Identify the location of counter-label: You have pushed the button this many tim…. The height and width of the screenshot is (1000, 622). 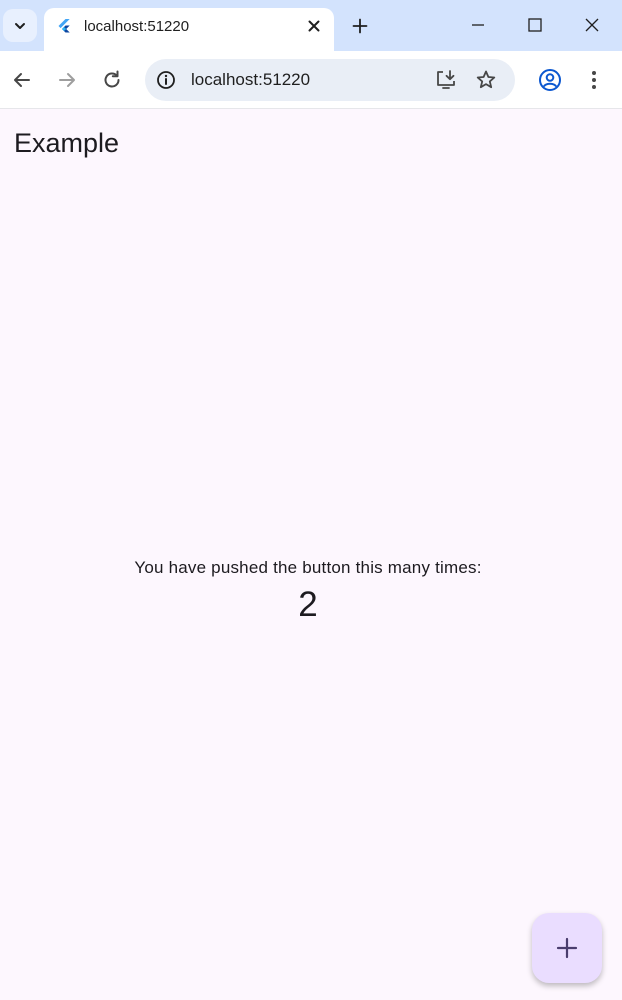
(308, 567).